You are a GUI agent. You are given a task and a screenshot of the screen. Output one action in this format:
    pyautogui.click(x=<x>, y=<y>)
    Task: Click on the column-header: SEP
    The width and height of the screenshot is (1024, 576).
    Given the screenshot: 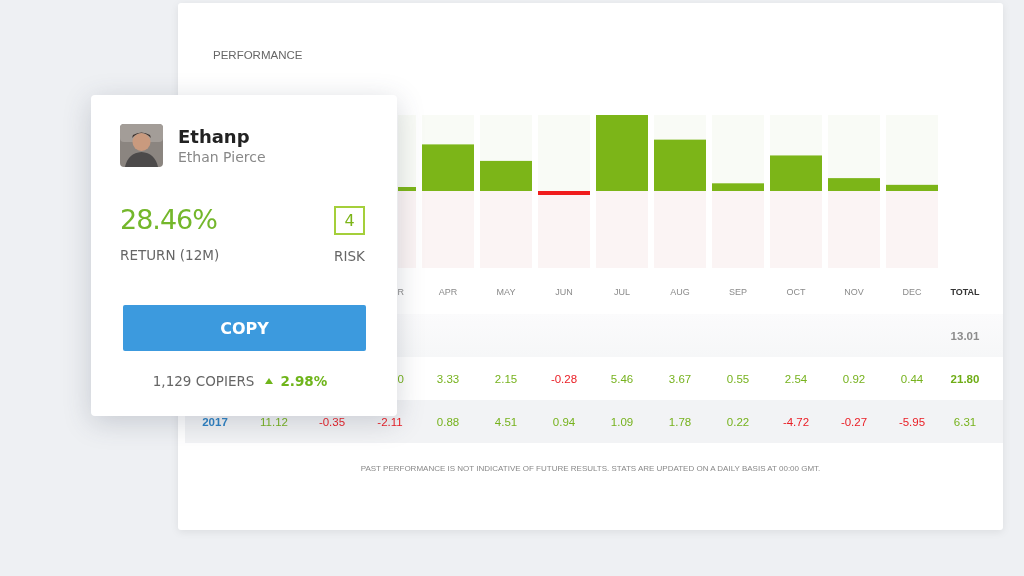 What is the action you would take?
    pyautogui.click(x=738, y=292)
    